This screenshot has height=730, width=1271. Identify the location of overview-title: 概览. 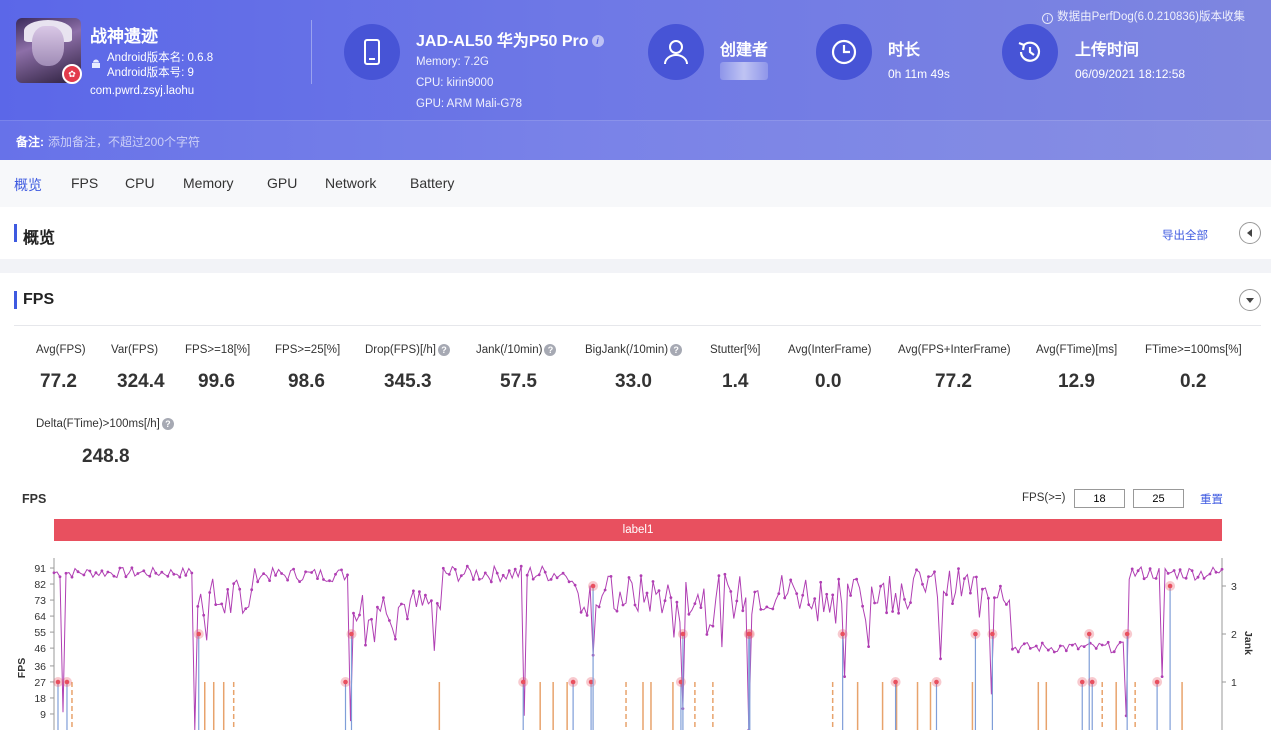
(39, 238).